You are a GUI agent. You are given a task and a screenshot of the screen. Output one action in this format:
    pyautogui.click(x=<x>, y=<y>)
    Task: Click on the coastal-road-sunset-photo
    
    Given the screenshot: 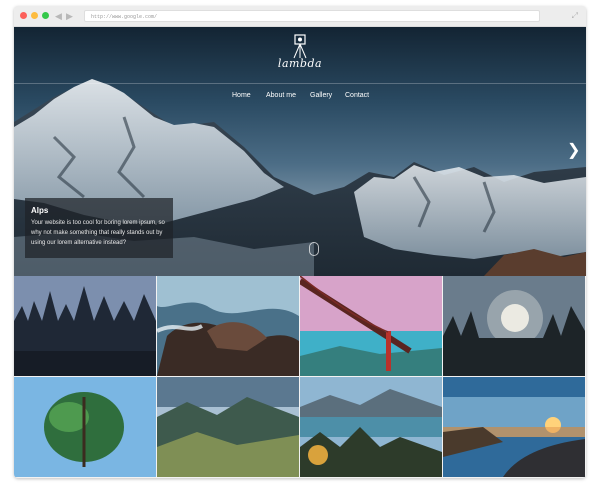 What is the action you would take?
    pyautogui.click(x=514, y=427)
    